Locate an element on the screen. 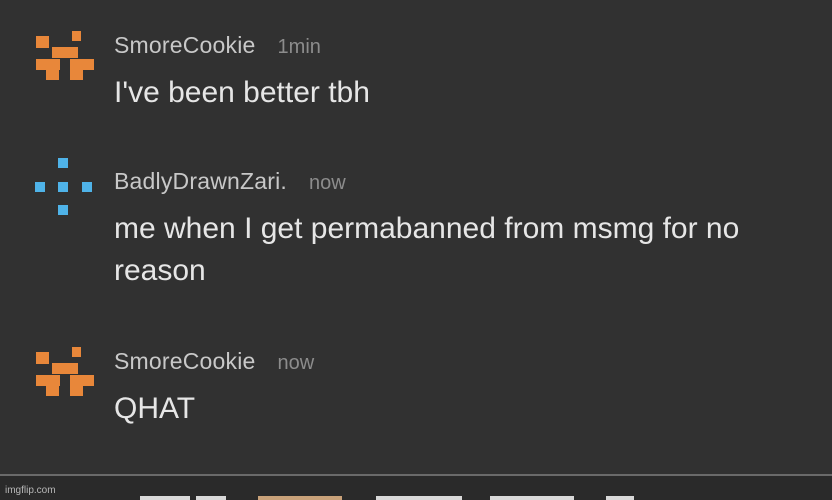 The height and width of the screenshot is (500, 832). message-text: QHAT is located at coordinates (155, 408).